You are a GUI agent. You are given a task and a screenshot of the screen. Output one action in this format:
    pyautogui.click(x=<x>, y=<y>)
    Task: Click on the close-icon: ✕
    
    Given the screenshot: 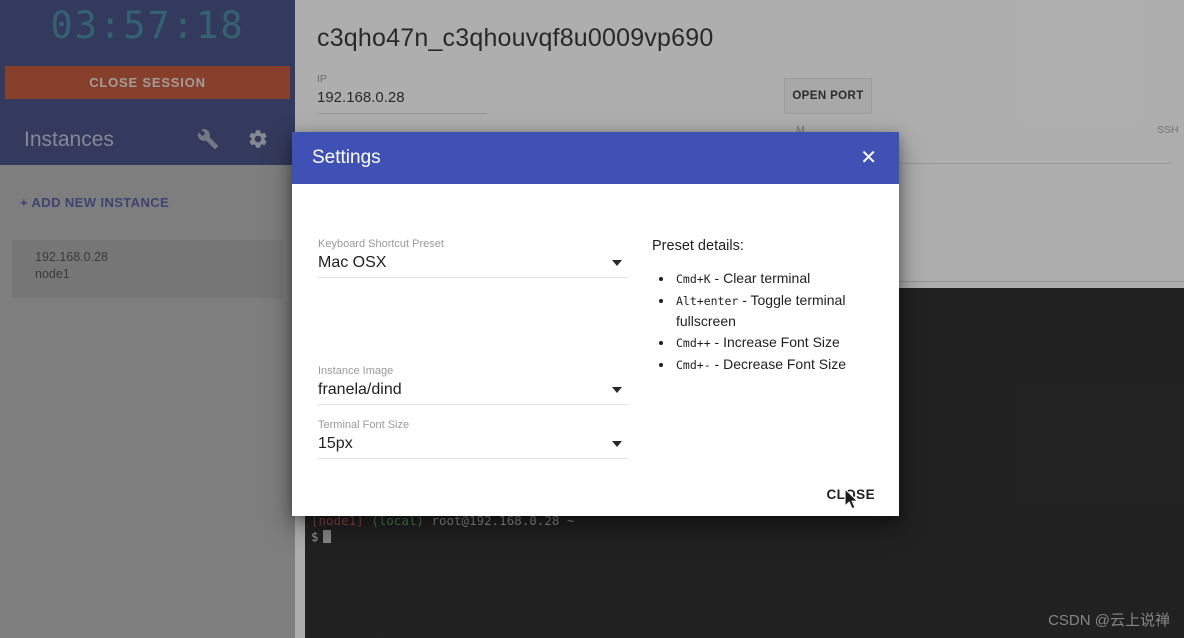 What is the action you would take?
    pyautogui.click(x=868, y=158)
    